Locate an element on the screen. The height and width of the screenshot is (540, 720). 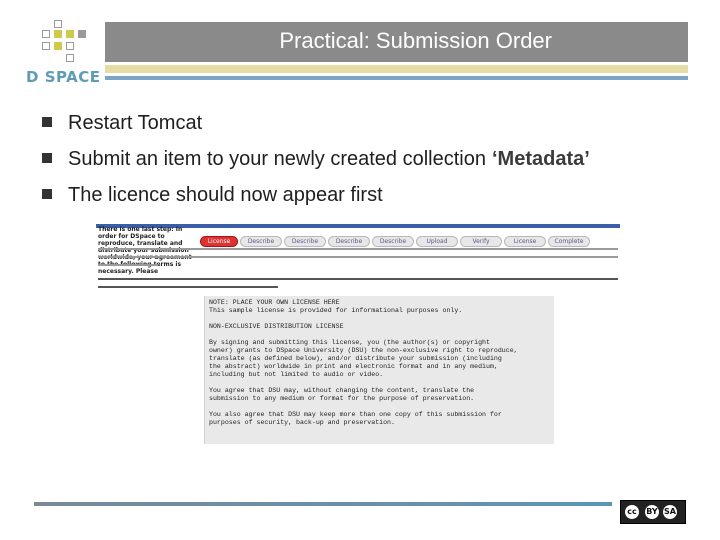
bullet-item: The licence should now appear first is located at coordinates (372, 202).